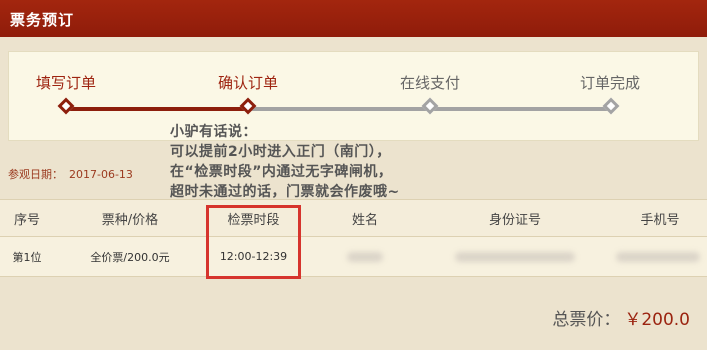 The height and width of the screenshot is (350, 707). Describe the element at coordinates (65, 83) in the screenshot. I see `step-fill-order-label: 填写订单` at that location.